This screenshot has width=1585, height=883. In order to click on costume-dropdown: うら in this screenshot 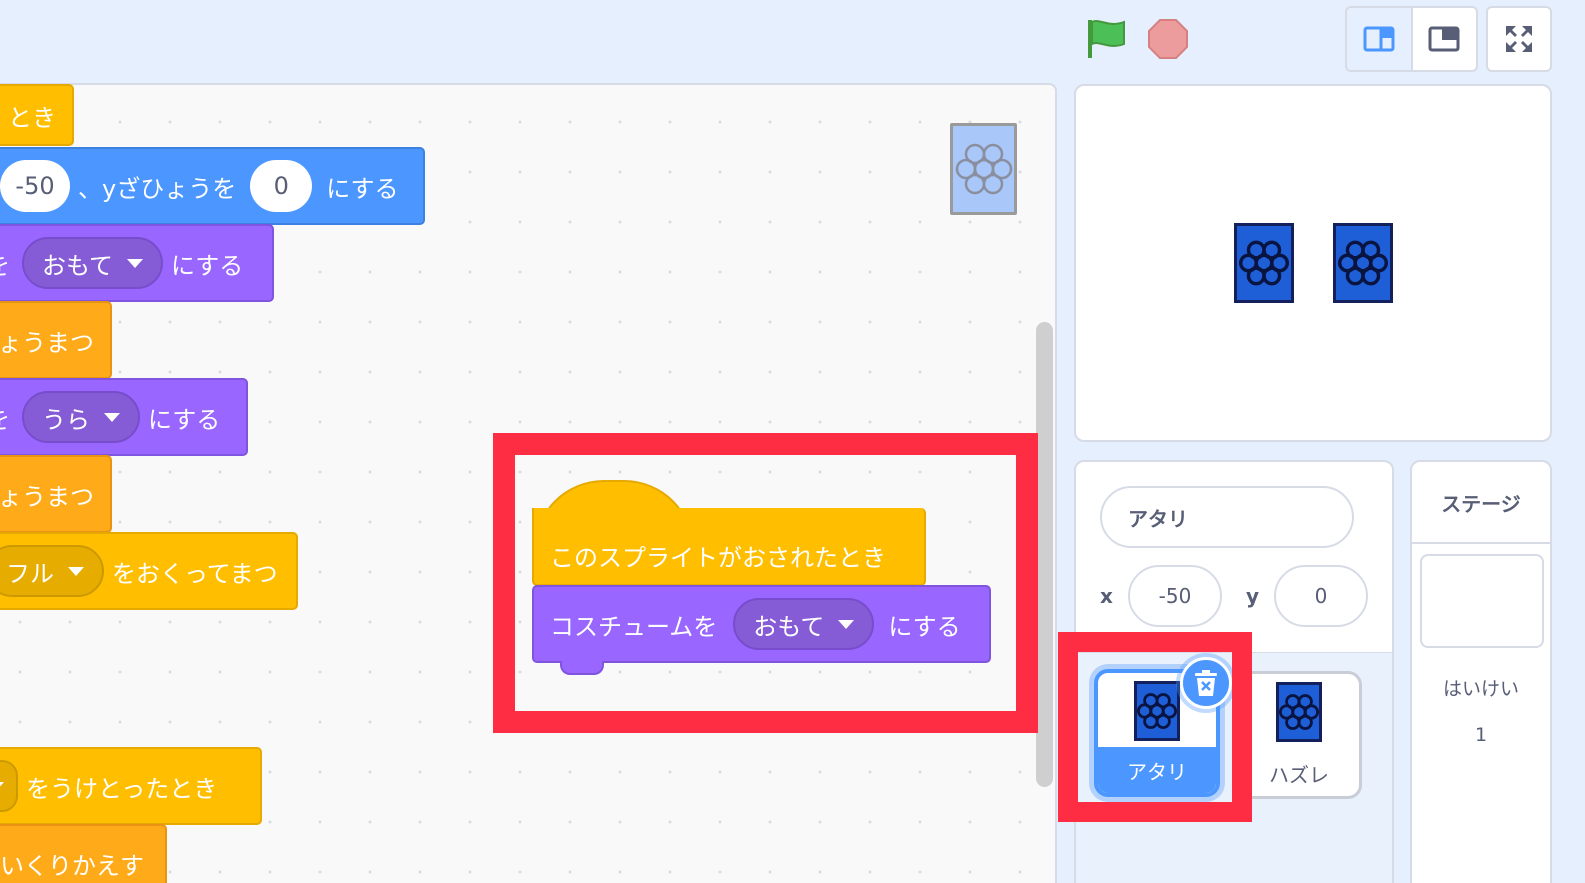, I will do `click(81, 417)`.